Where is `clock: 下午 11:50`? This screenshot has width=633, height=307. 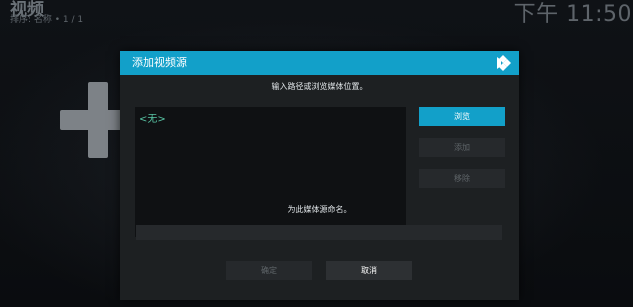 clock: 下午 11:50 is located at coordinates (572, 14).